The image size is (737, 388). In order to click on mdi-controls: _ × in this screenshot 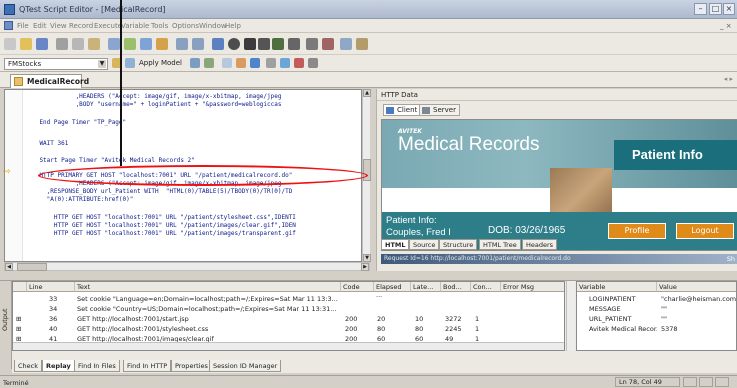, I will do `click(726, 26)`.